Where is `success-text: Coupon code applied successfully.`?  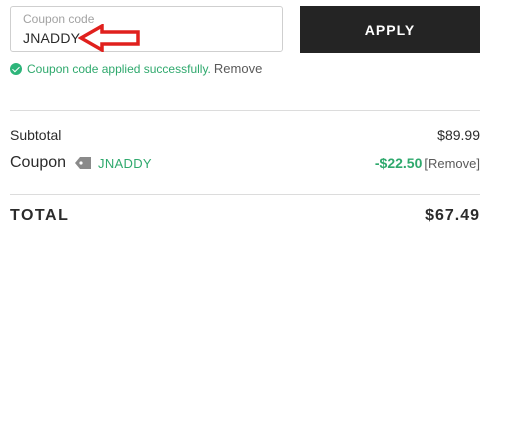
success-text: Coupon code applied successfully. is located at coordinates (119, 68).